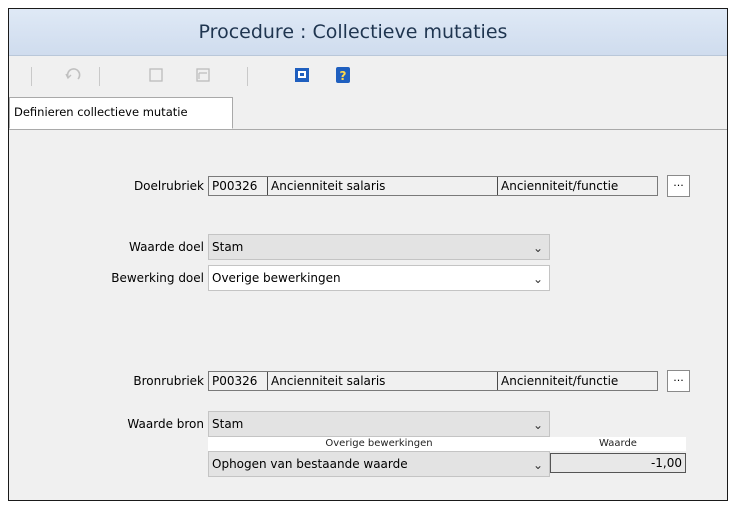 This screenshot has width=736, height=509. Describe the element at coordinates (203, 75) in the screenshot. I see `form-icon` at that location.